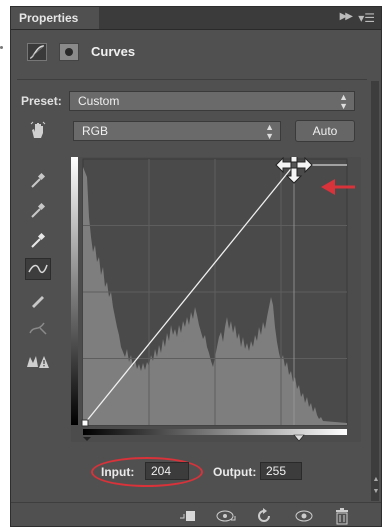  I want to click on curve-point-black, so click(85, 423).